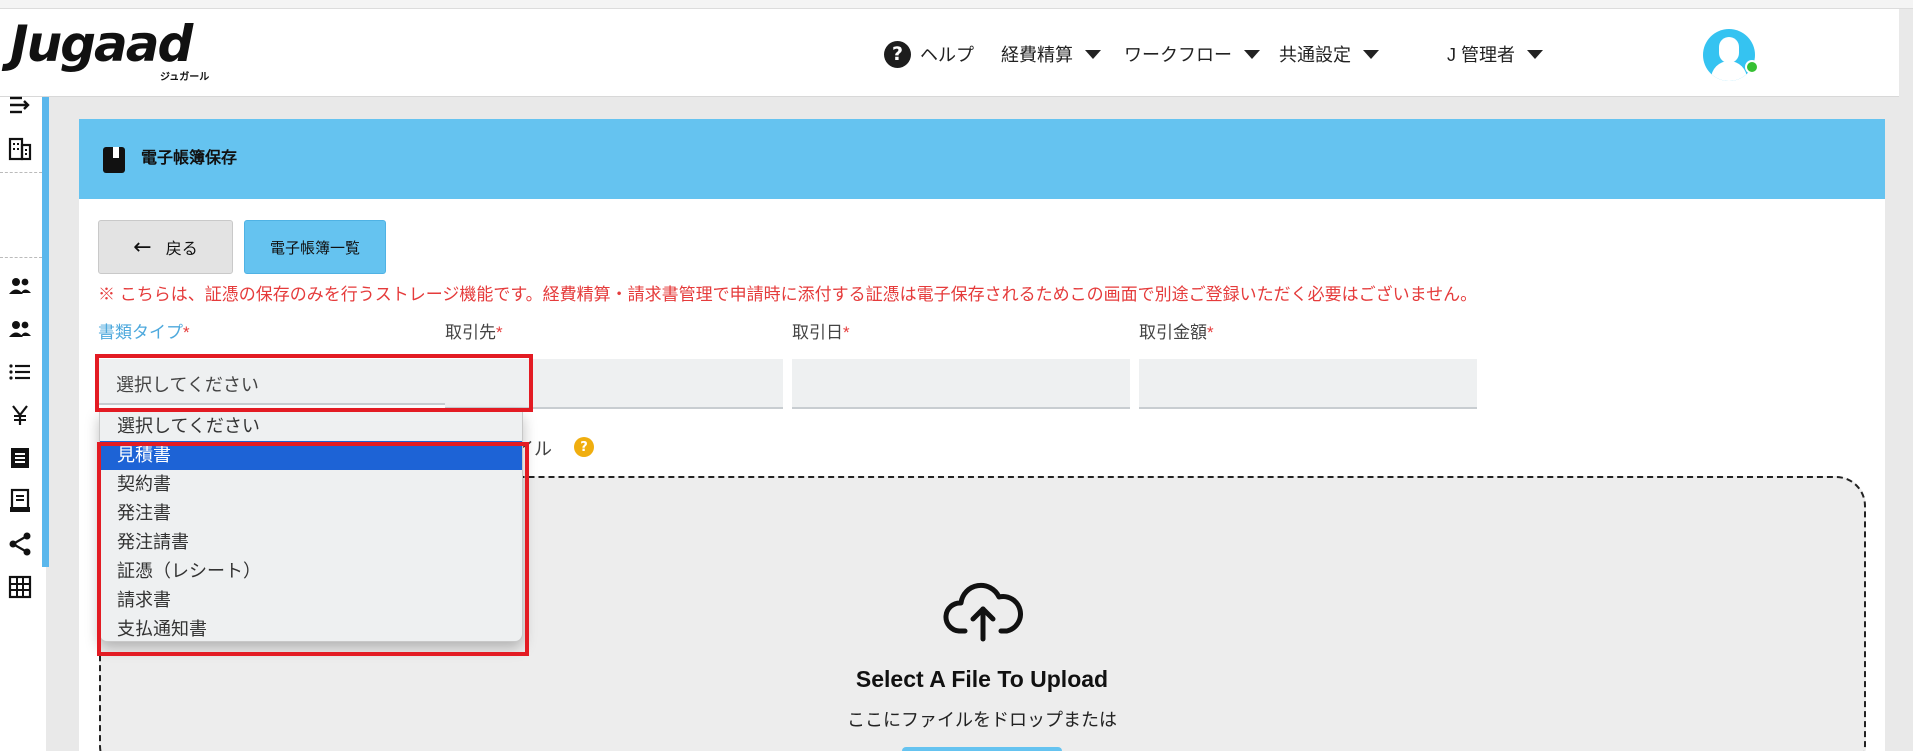  I want to click on cloud-upload-icon, so click(983, 610).